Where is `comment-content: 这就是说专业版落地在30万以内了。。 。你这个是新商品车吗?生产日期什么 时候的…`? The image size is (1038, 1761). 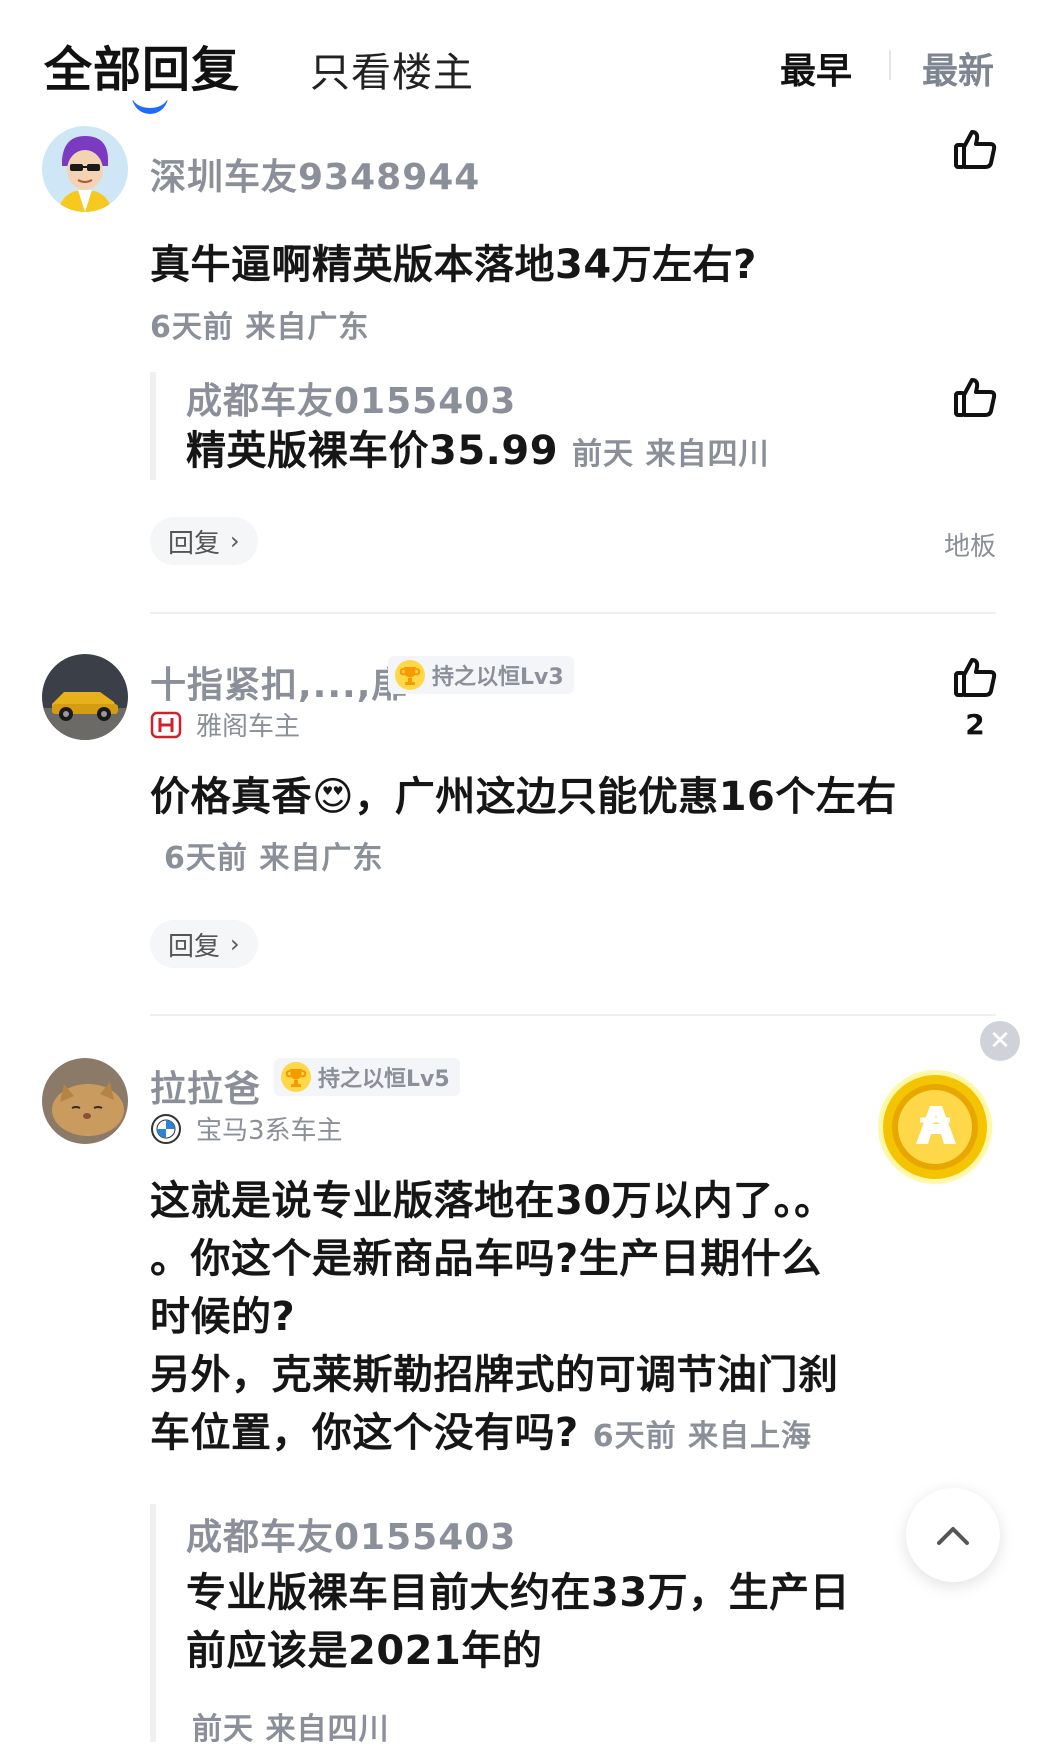 comment-content: 这就是说专业版落地在30万以内了。。 。你这个是新商品车吗?生产日期什么 时候的… is located at coordinates (530, 1319).